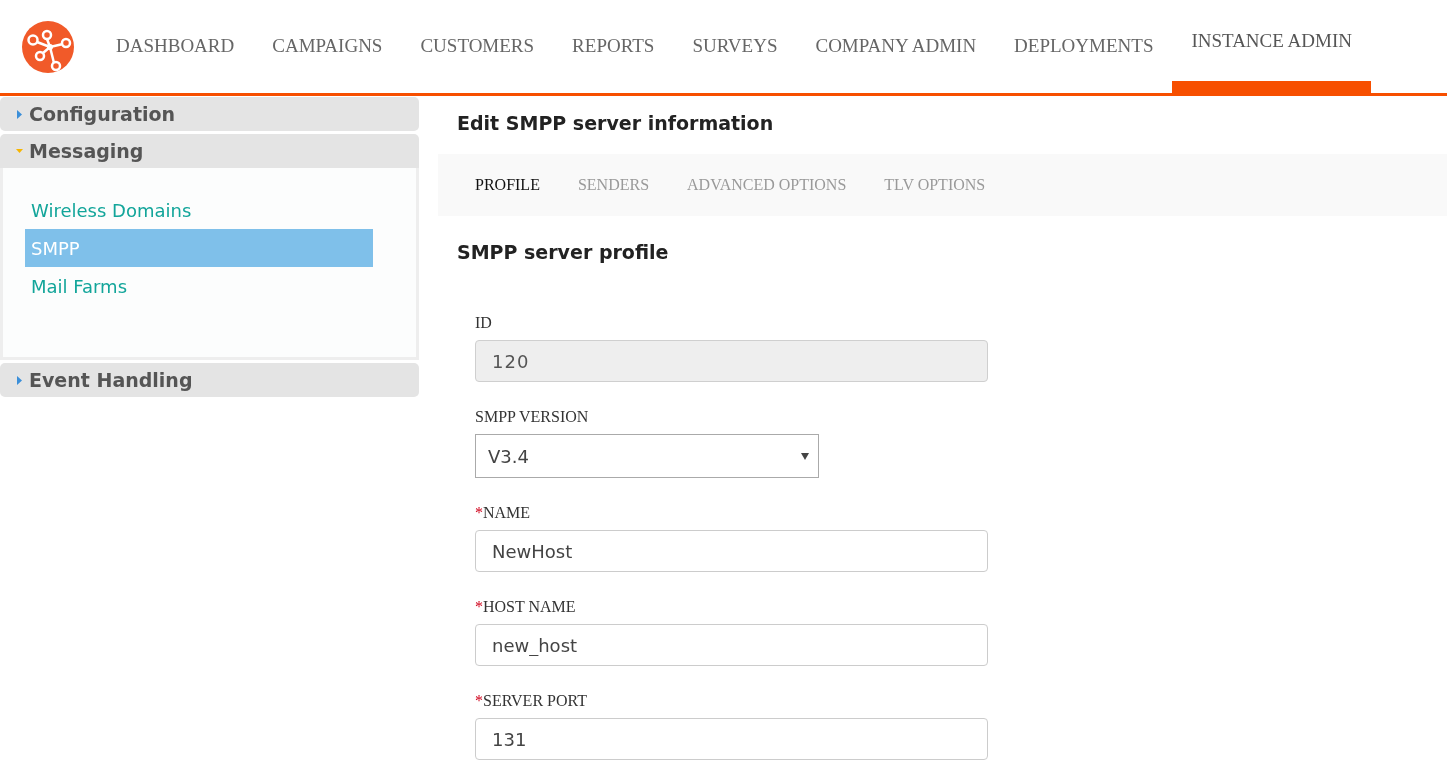  Describe the element at coordinates (731, 551) in the screenshot. I see `text-field: NewHost` at that location.